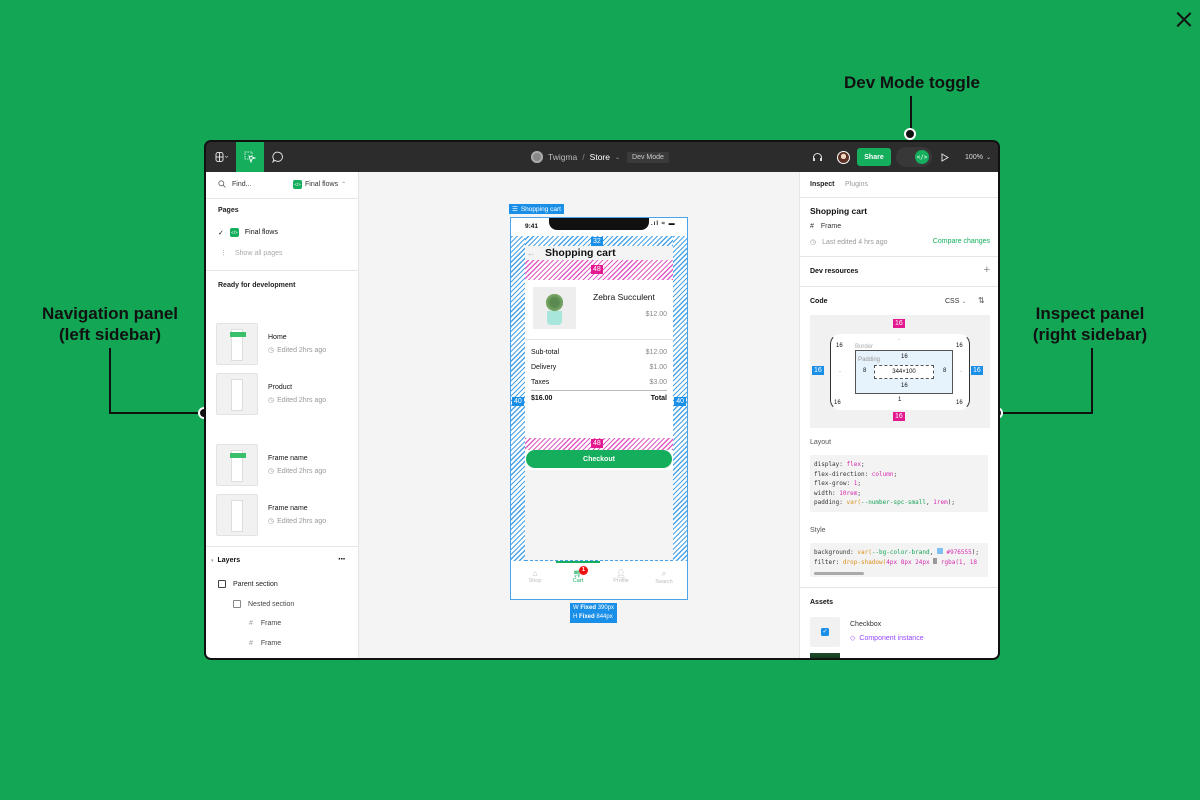 This screenshot has height=800, width=1200. What do you see at coordinates (597, 241) in the screenshot?
I see `spacing-badge: 32` at bounding box center [597, 241].